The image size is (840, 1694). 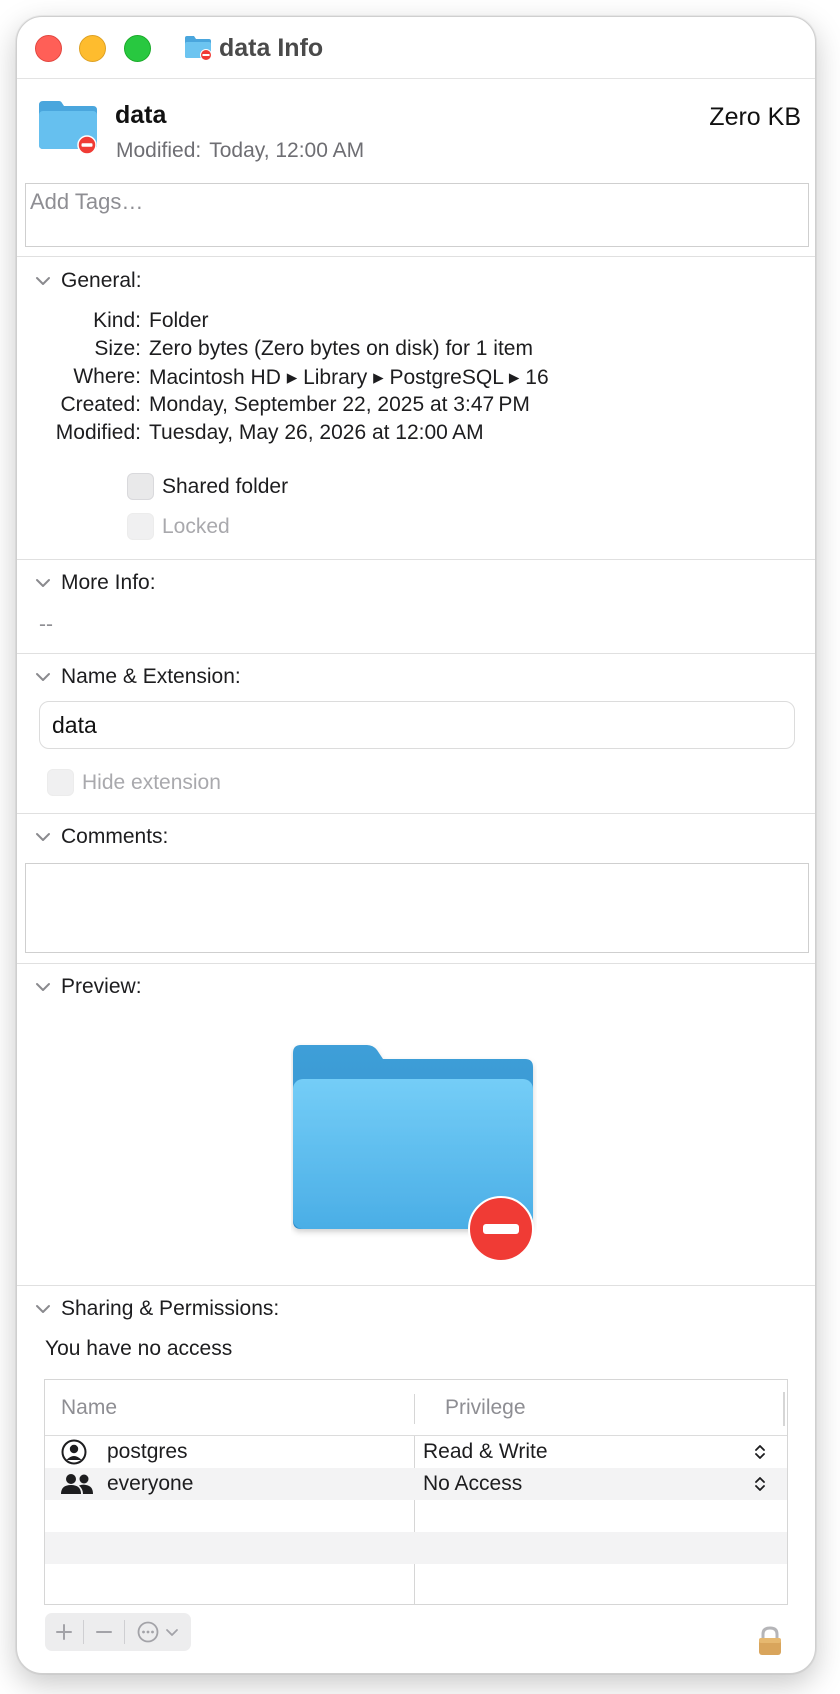 What do you see at coordinates (48, 48) in the screenshot?
I see `close-button` at bounding box center [48, 48].